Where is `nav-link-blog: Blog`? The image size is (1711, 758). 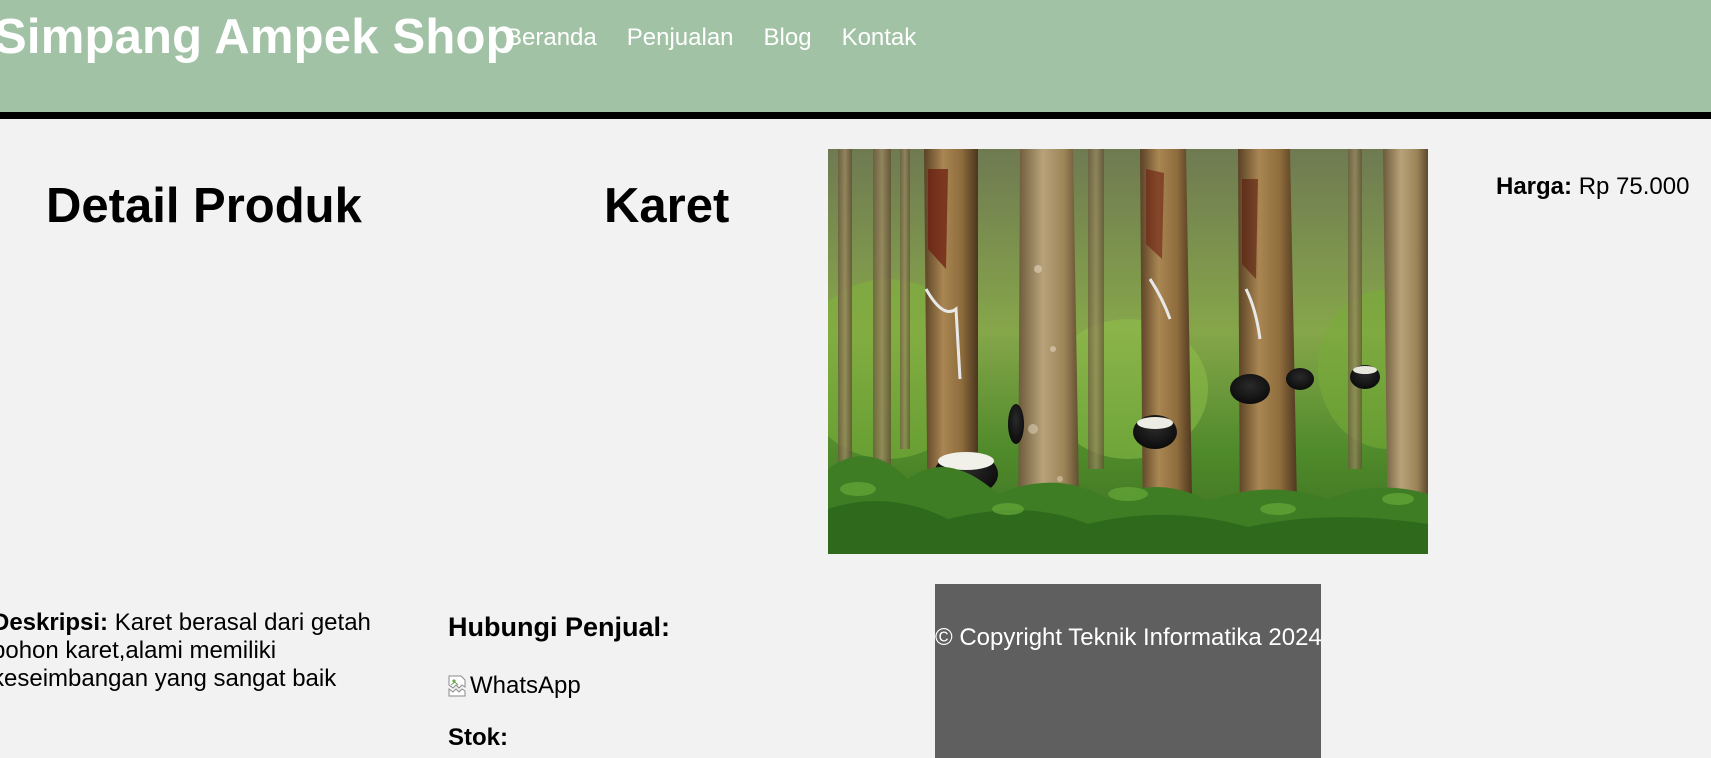
nav-link-blog: Blog is located at coordinates (788, 38).